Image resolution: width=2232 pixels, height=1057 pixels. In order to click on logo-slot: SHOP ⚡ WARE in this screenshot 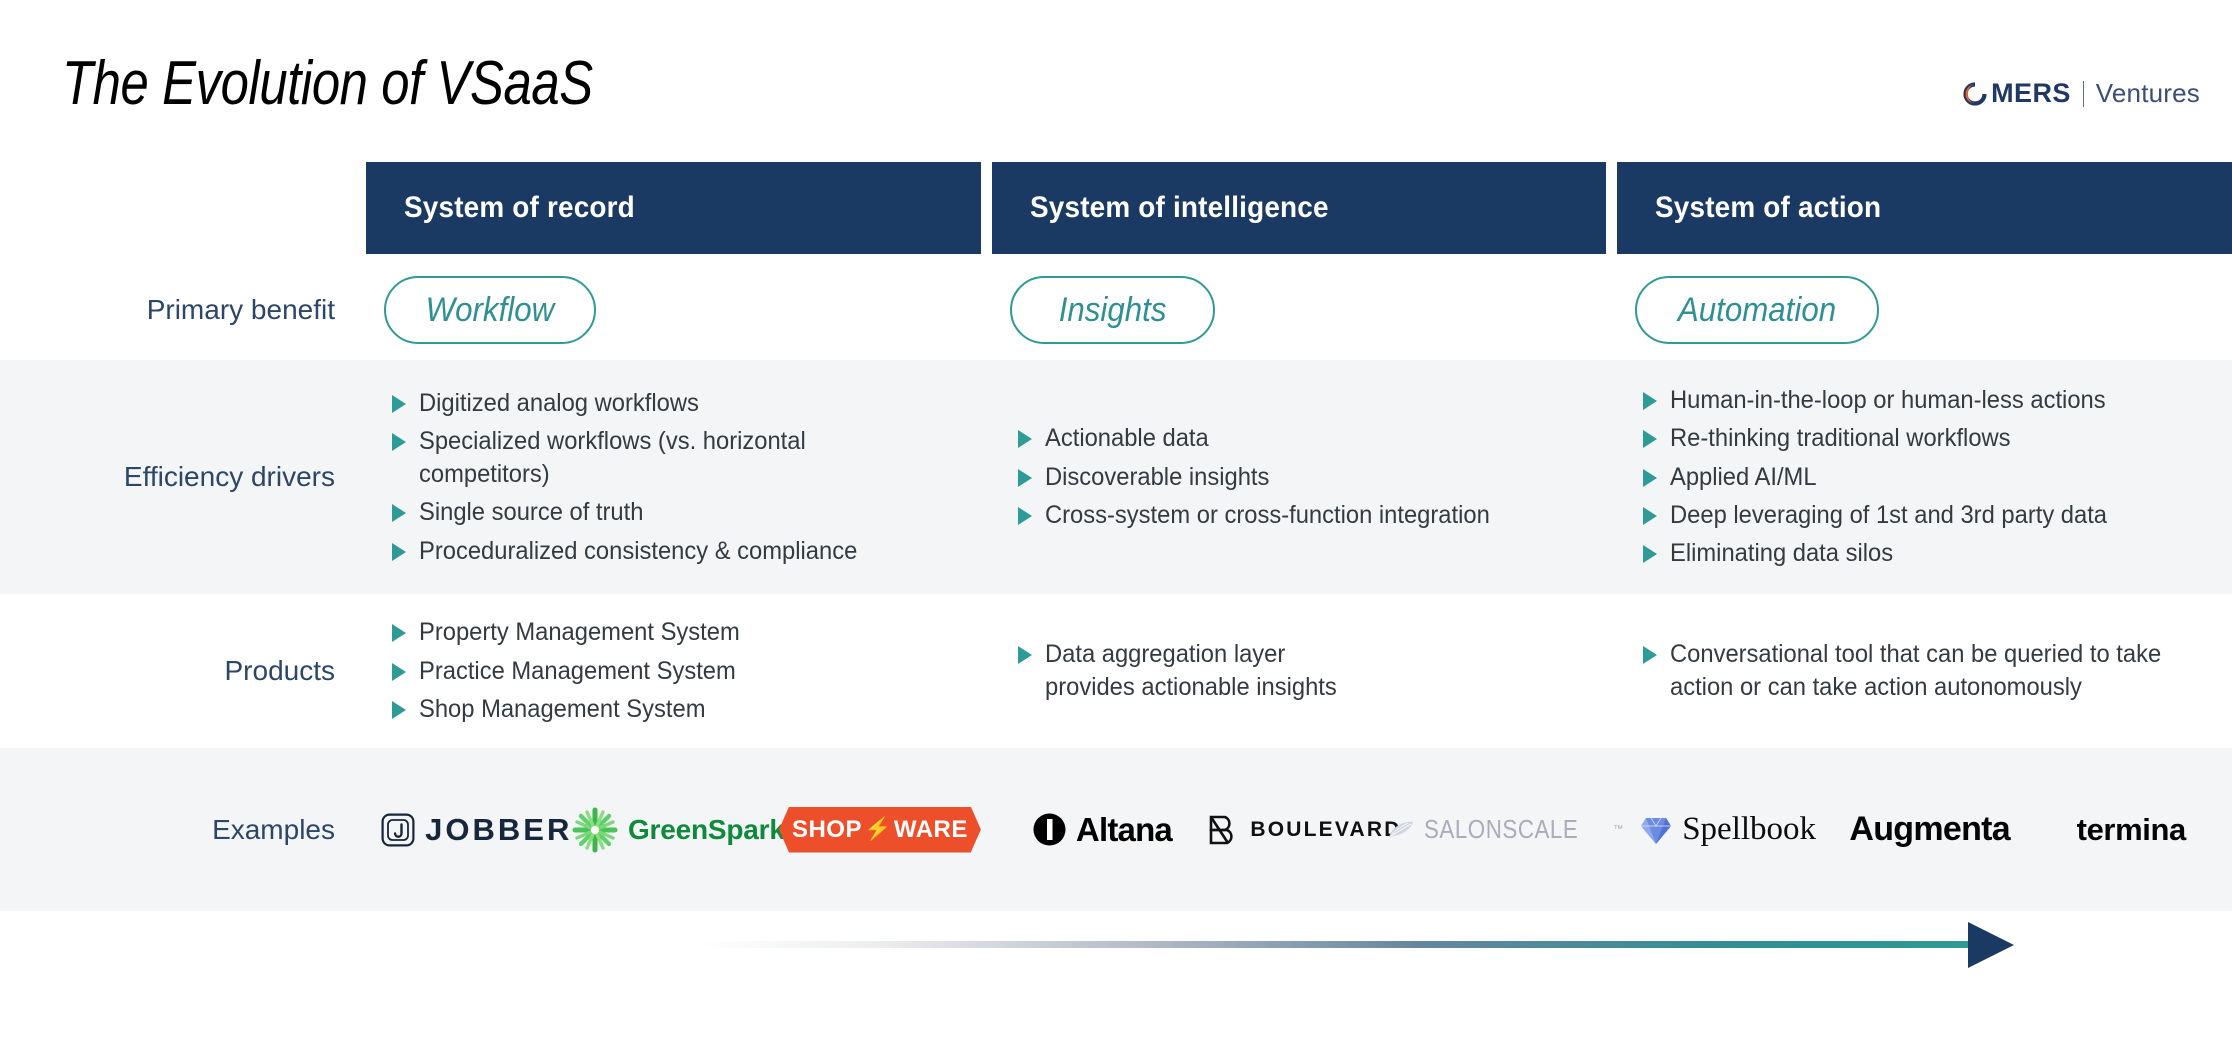, I will do `click(879, 829)`.